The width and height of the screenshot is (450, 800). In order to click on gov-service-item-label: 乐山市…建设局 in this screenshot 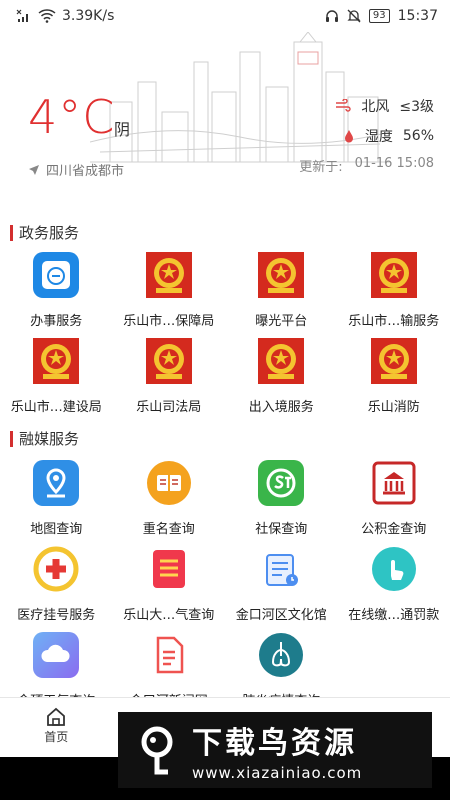, I will do `click(56, 407)`.